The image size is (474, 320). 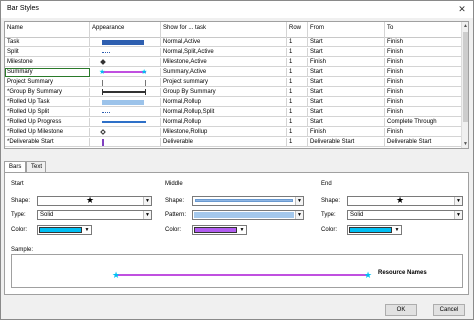 What do you see at coordinates (47, 52) in the screenshot?
I see `cell-name: Split` at bounding box center [47, 52].